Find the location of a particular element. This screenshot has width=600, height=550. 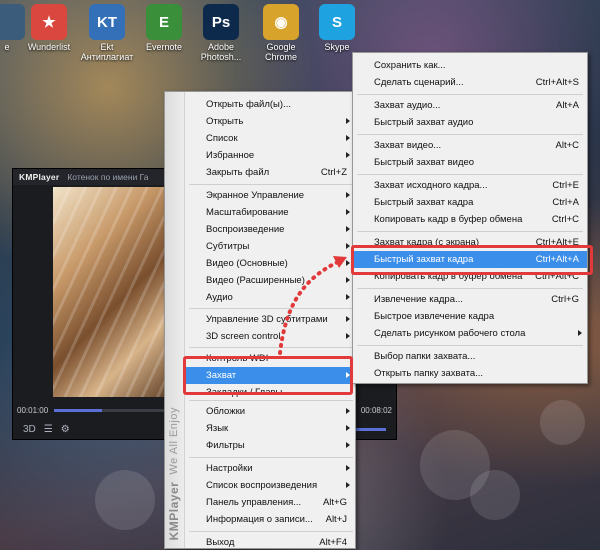

menu-item: Панель управления... Alt+G is located at coordinates (270, 502).